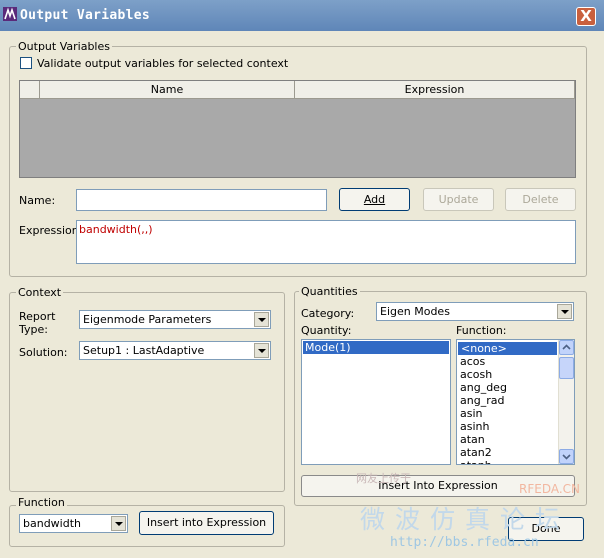  I want to click on expression-value: bandwidth(,,), so click(116, 229).